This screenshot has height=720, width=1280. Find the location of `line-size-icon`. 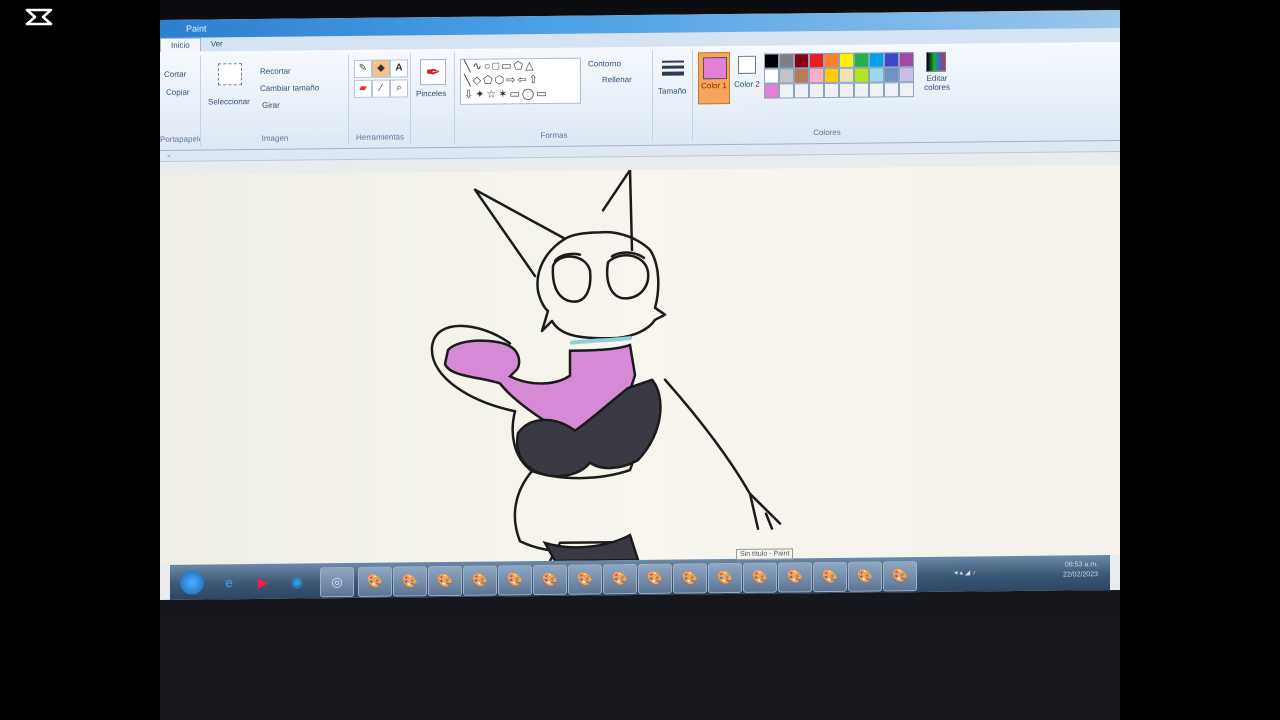

line-size-icon is located at coordinates (673, 68).